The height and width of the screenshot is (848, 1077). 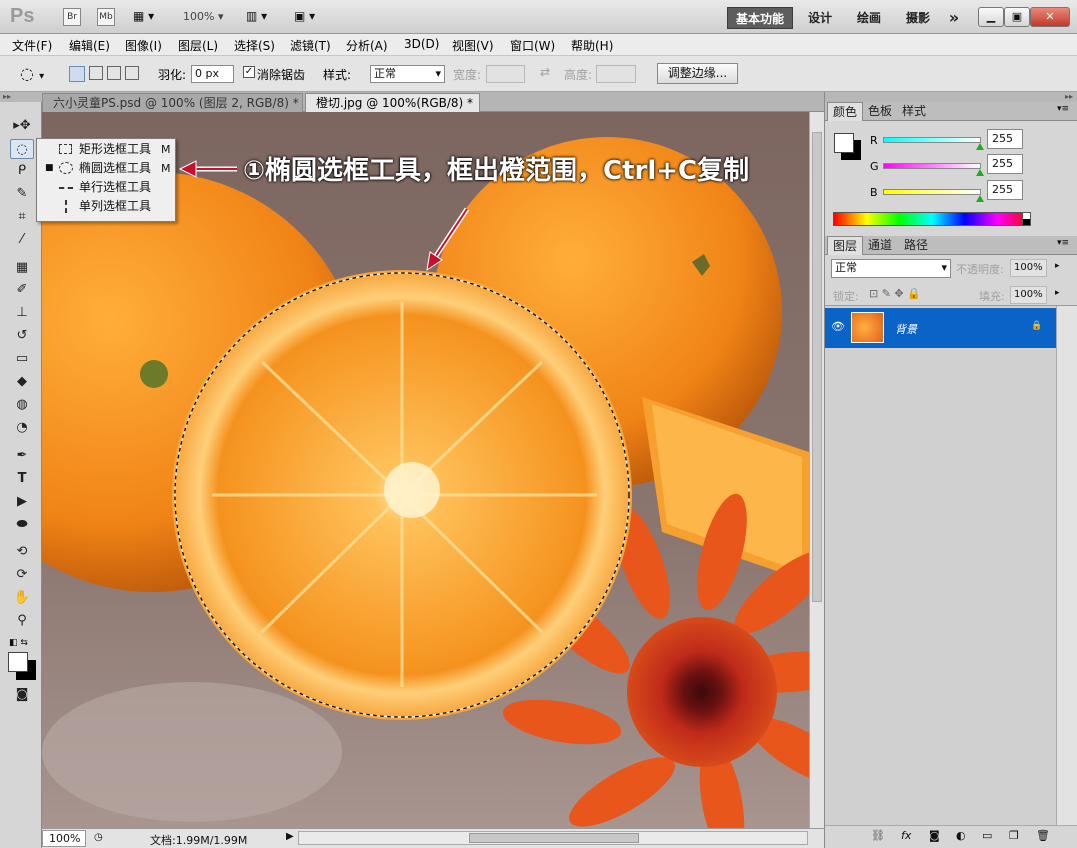 What do you see at coordinates (987, 835) in the screenshot?
I see `group-icon: ▭` at bounding box center [987, 835].